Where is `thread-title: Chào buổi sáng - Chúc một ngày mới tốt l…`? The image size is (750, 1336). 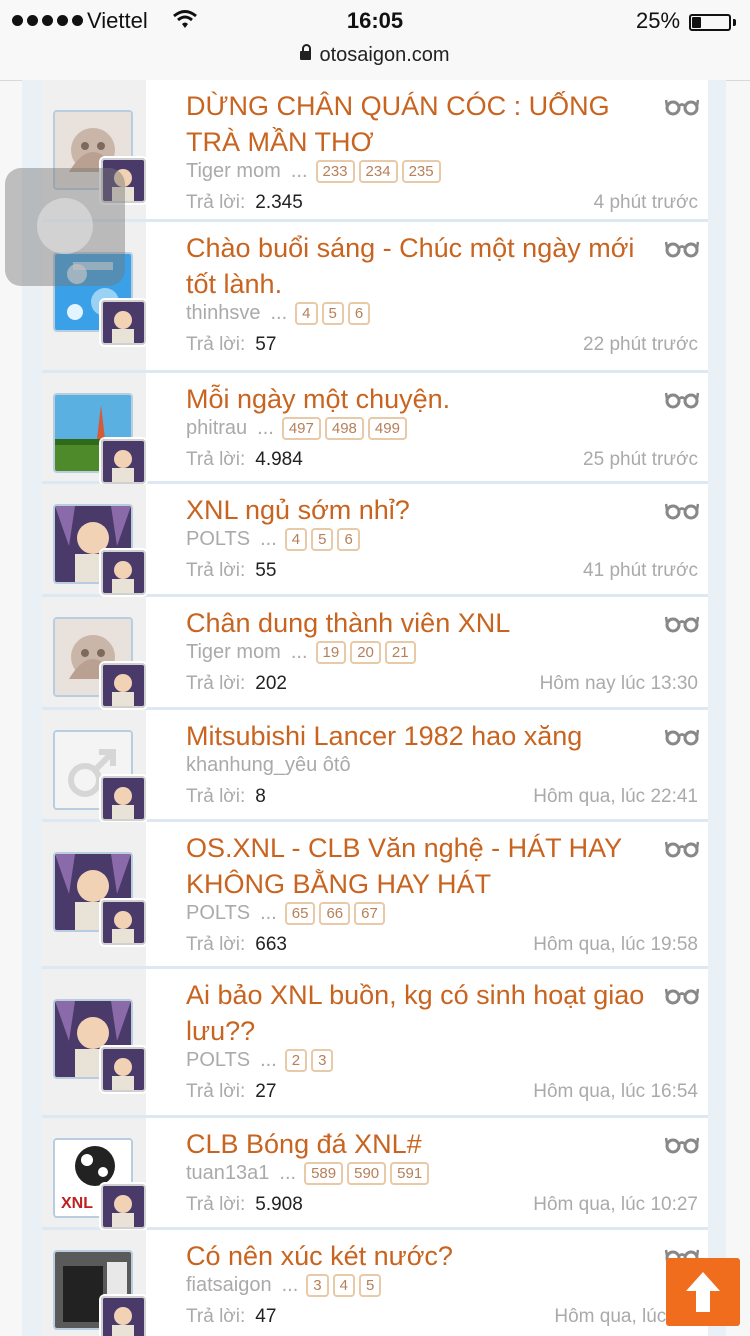 thread-title: Chào buổi sáng - Chúc một ngày mới tốt l… is located at coordinates (421, 266).